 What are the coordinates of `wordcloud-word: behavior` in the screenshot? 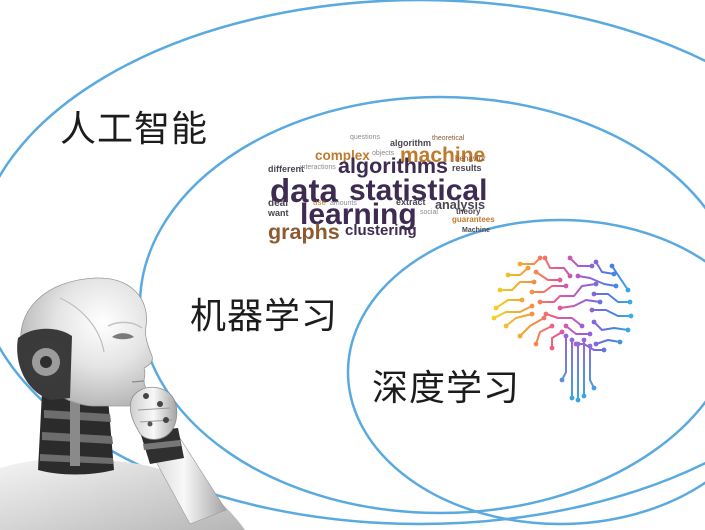 It's located at (470, 158).